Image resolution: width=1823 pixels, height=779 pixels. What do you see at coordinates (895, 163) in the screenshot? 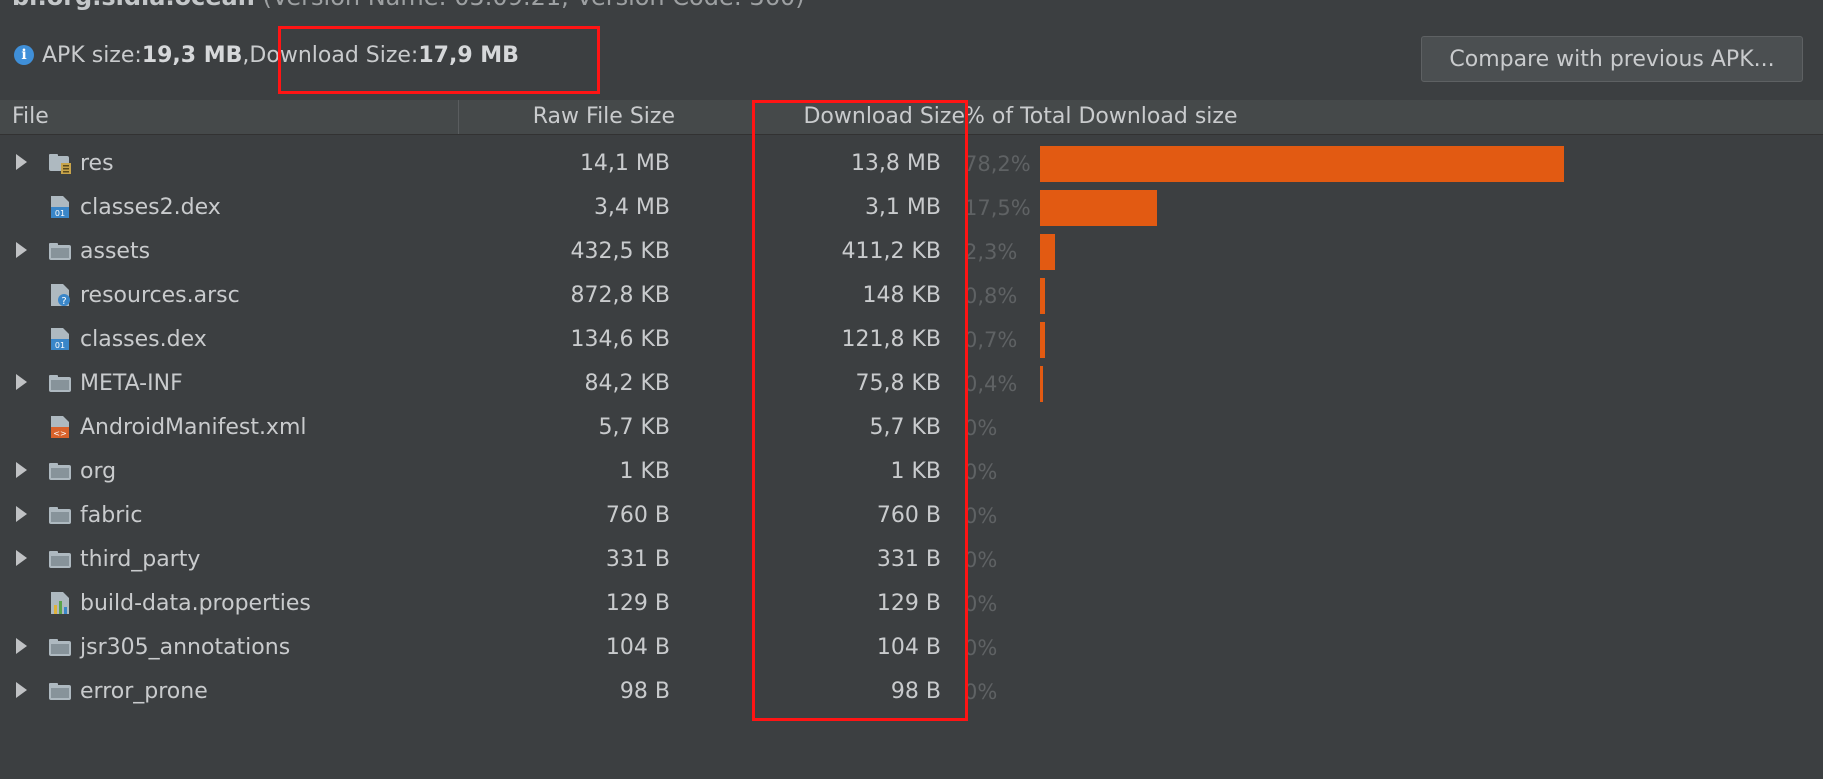
I see `download-size: 13,8 MB` at bounding box center [895, 163].